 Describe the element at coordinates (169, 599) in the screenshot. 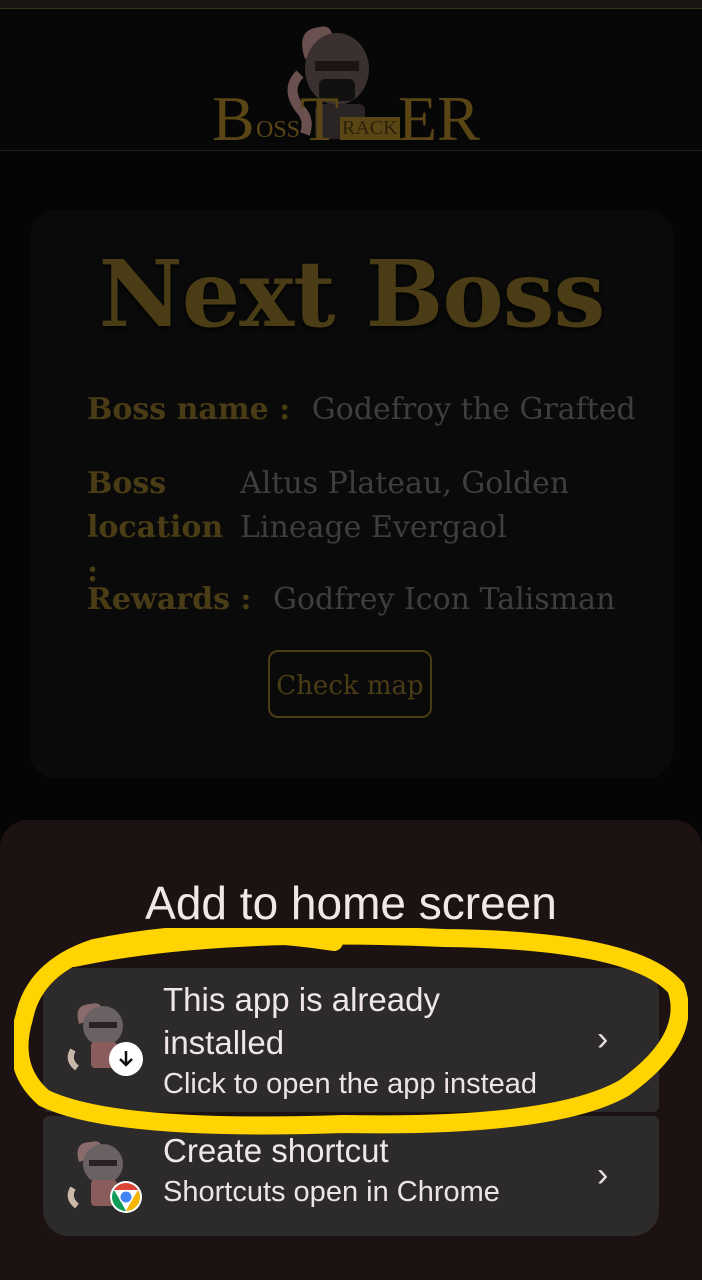

I see `rewards-label: Rewards :` at that location.